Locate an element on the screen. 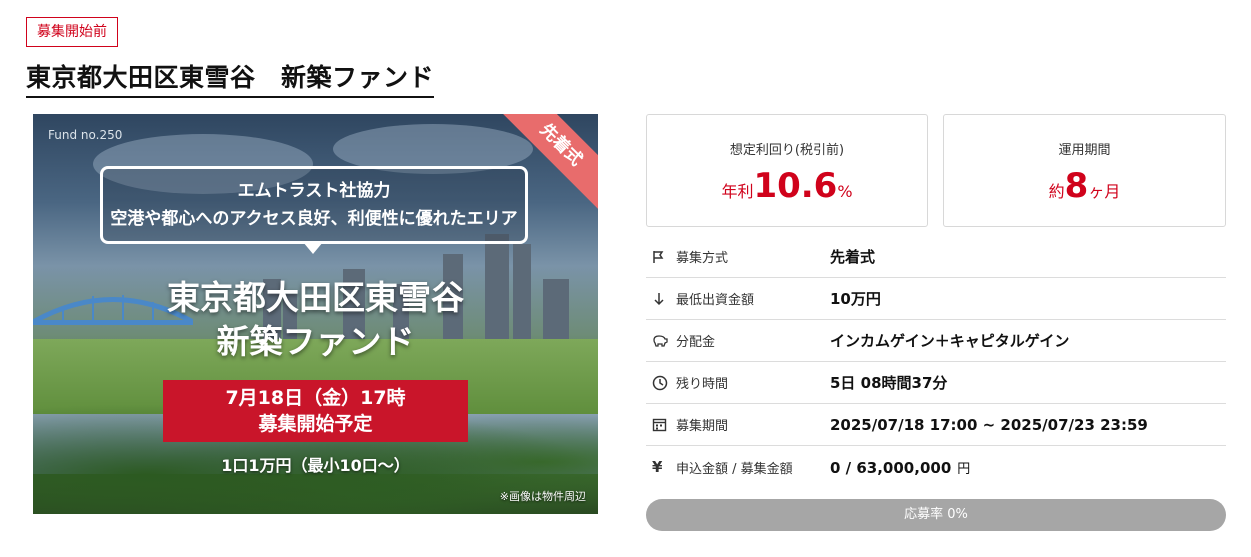 Image resolution: width=1251 pixels, height=557 pixels. yen-icon: ¥ is located at coordinates (657, 467).